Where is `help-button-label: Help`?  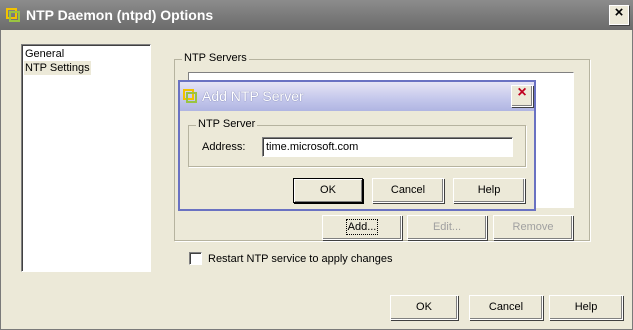
help-button-label: Help is located at coordinates (586, 307).